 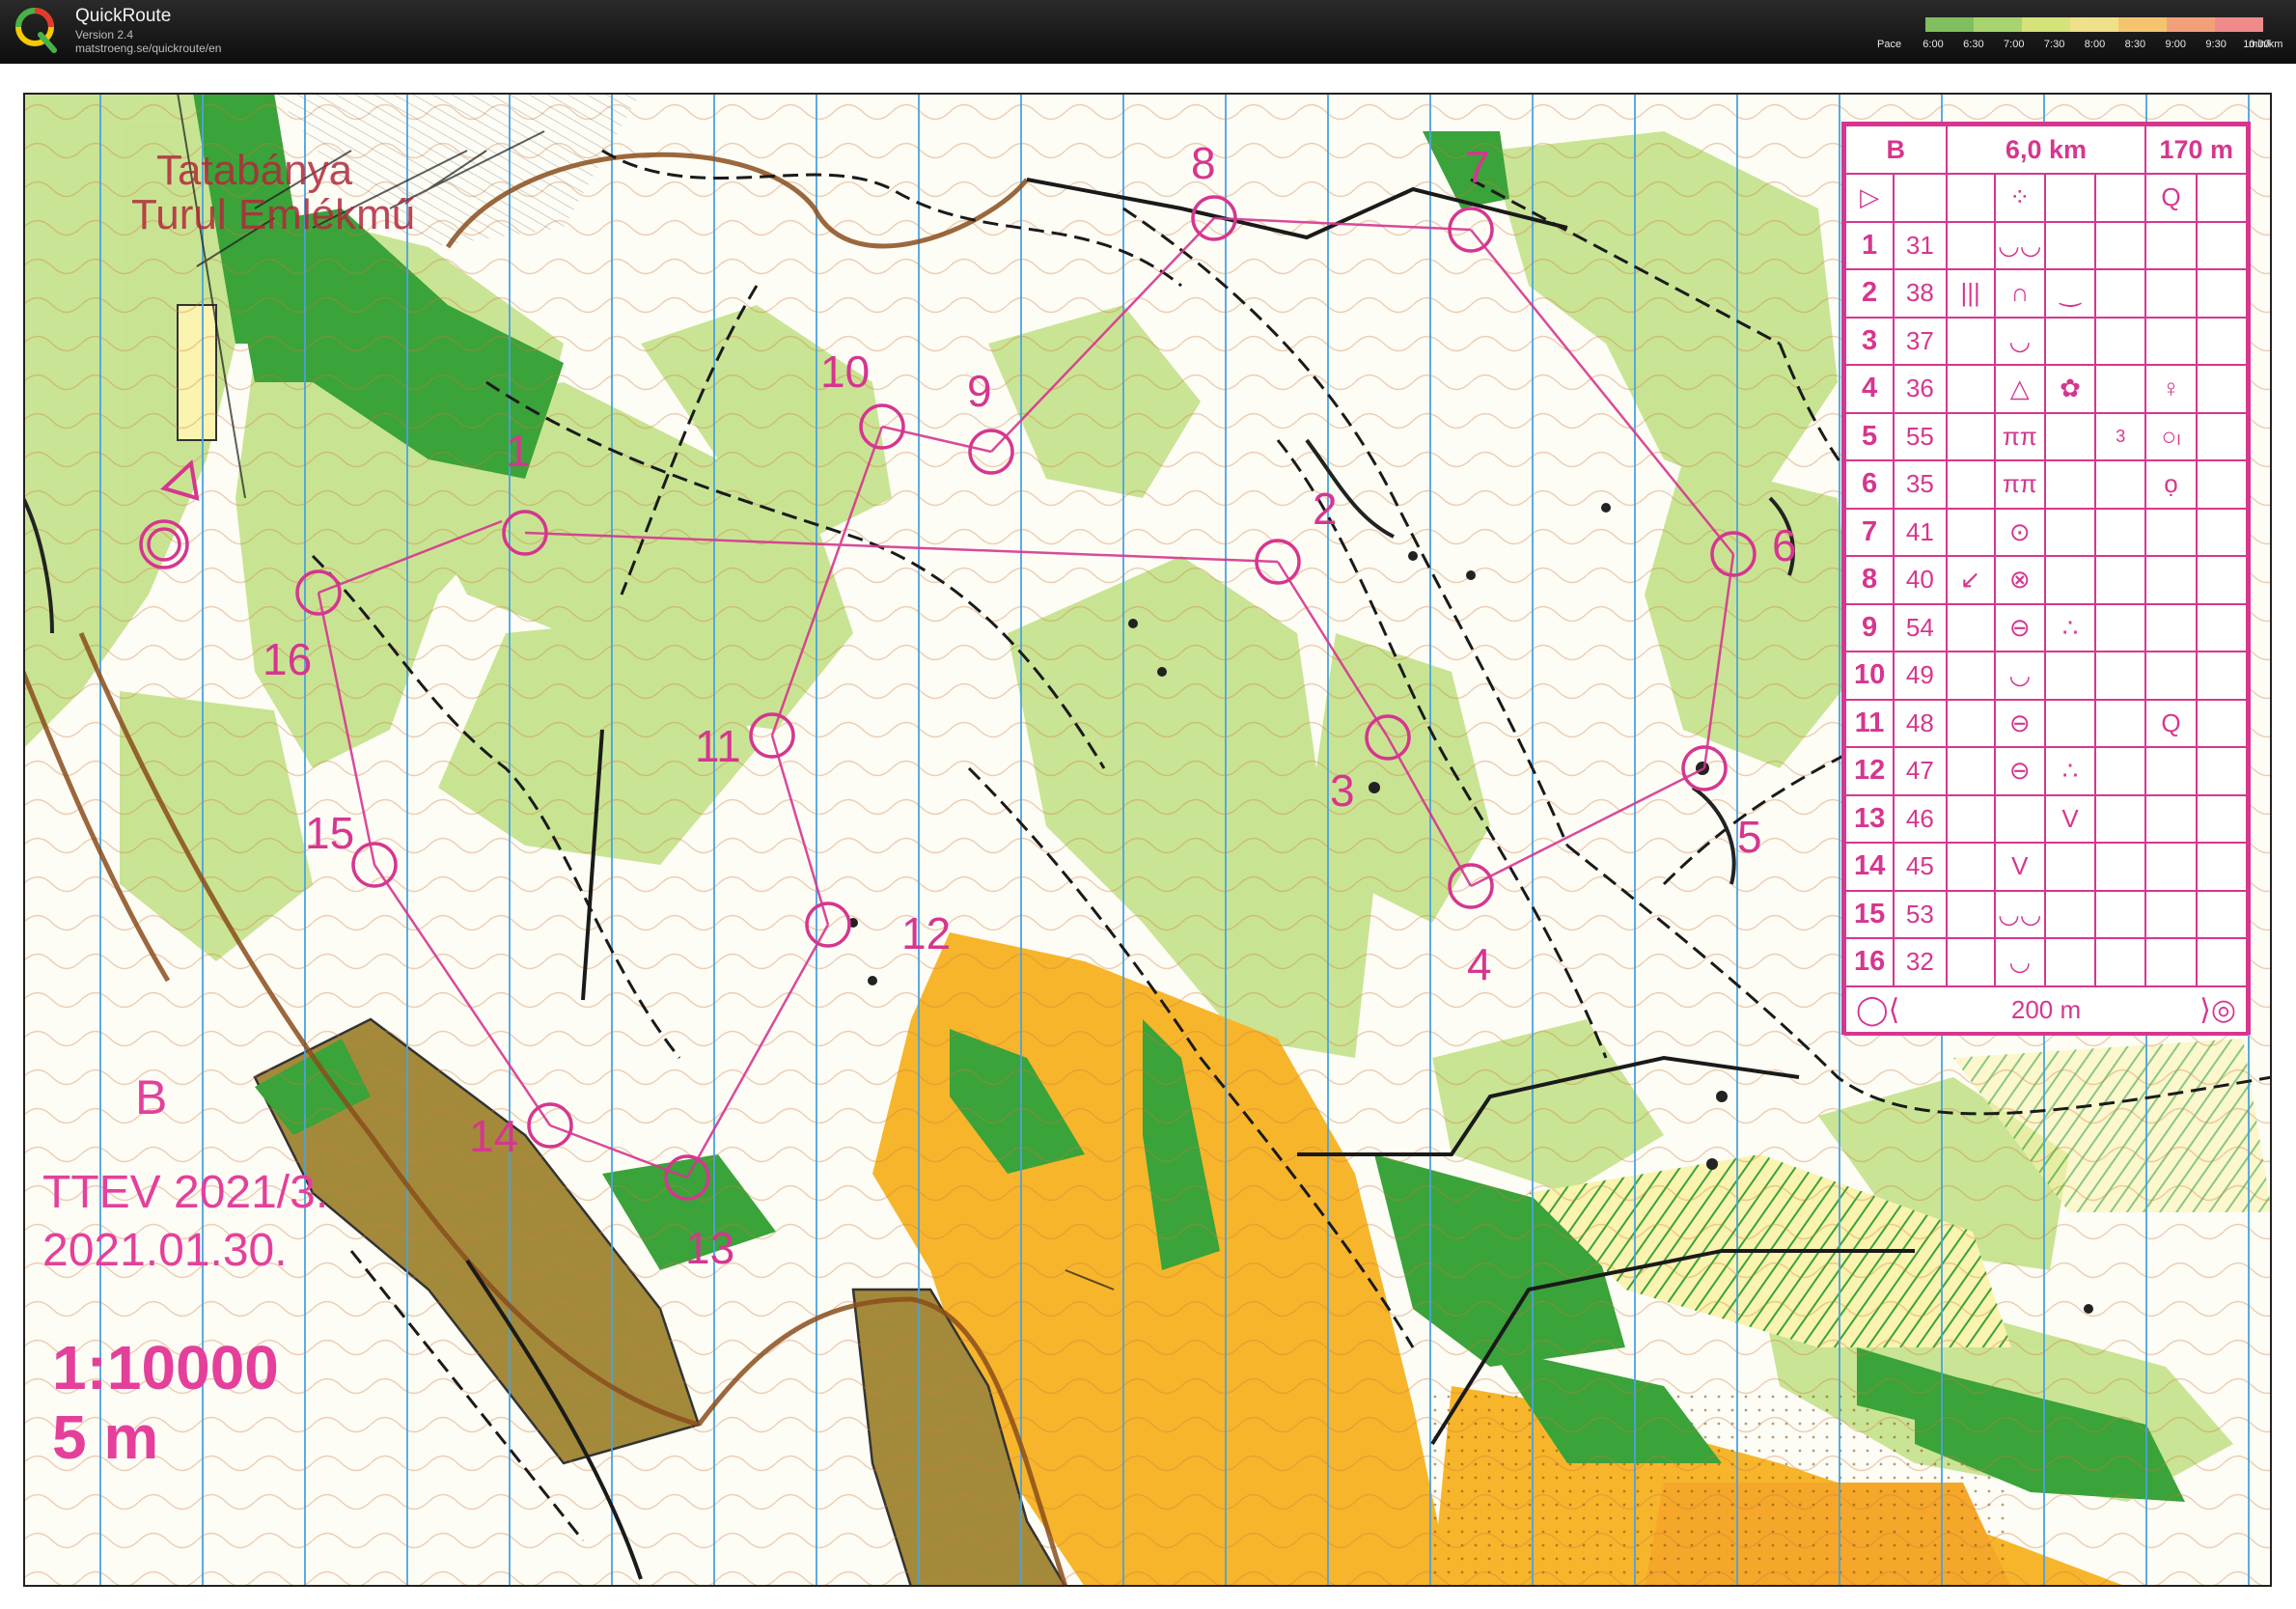 I want to click on description-start-row: ▷ ⁘ Q, so click(x=2046, y=198).